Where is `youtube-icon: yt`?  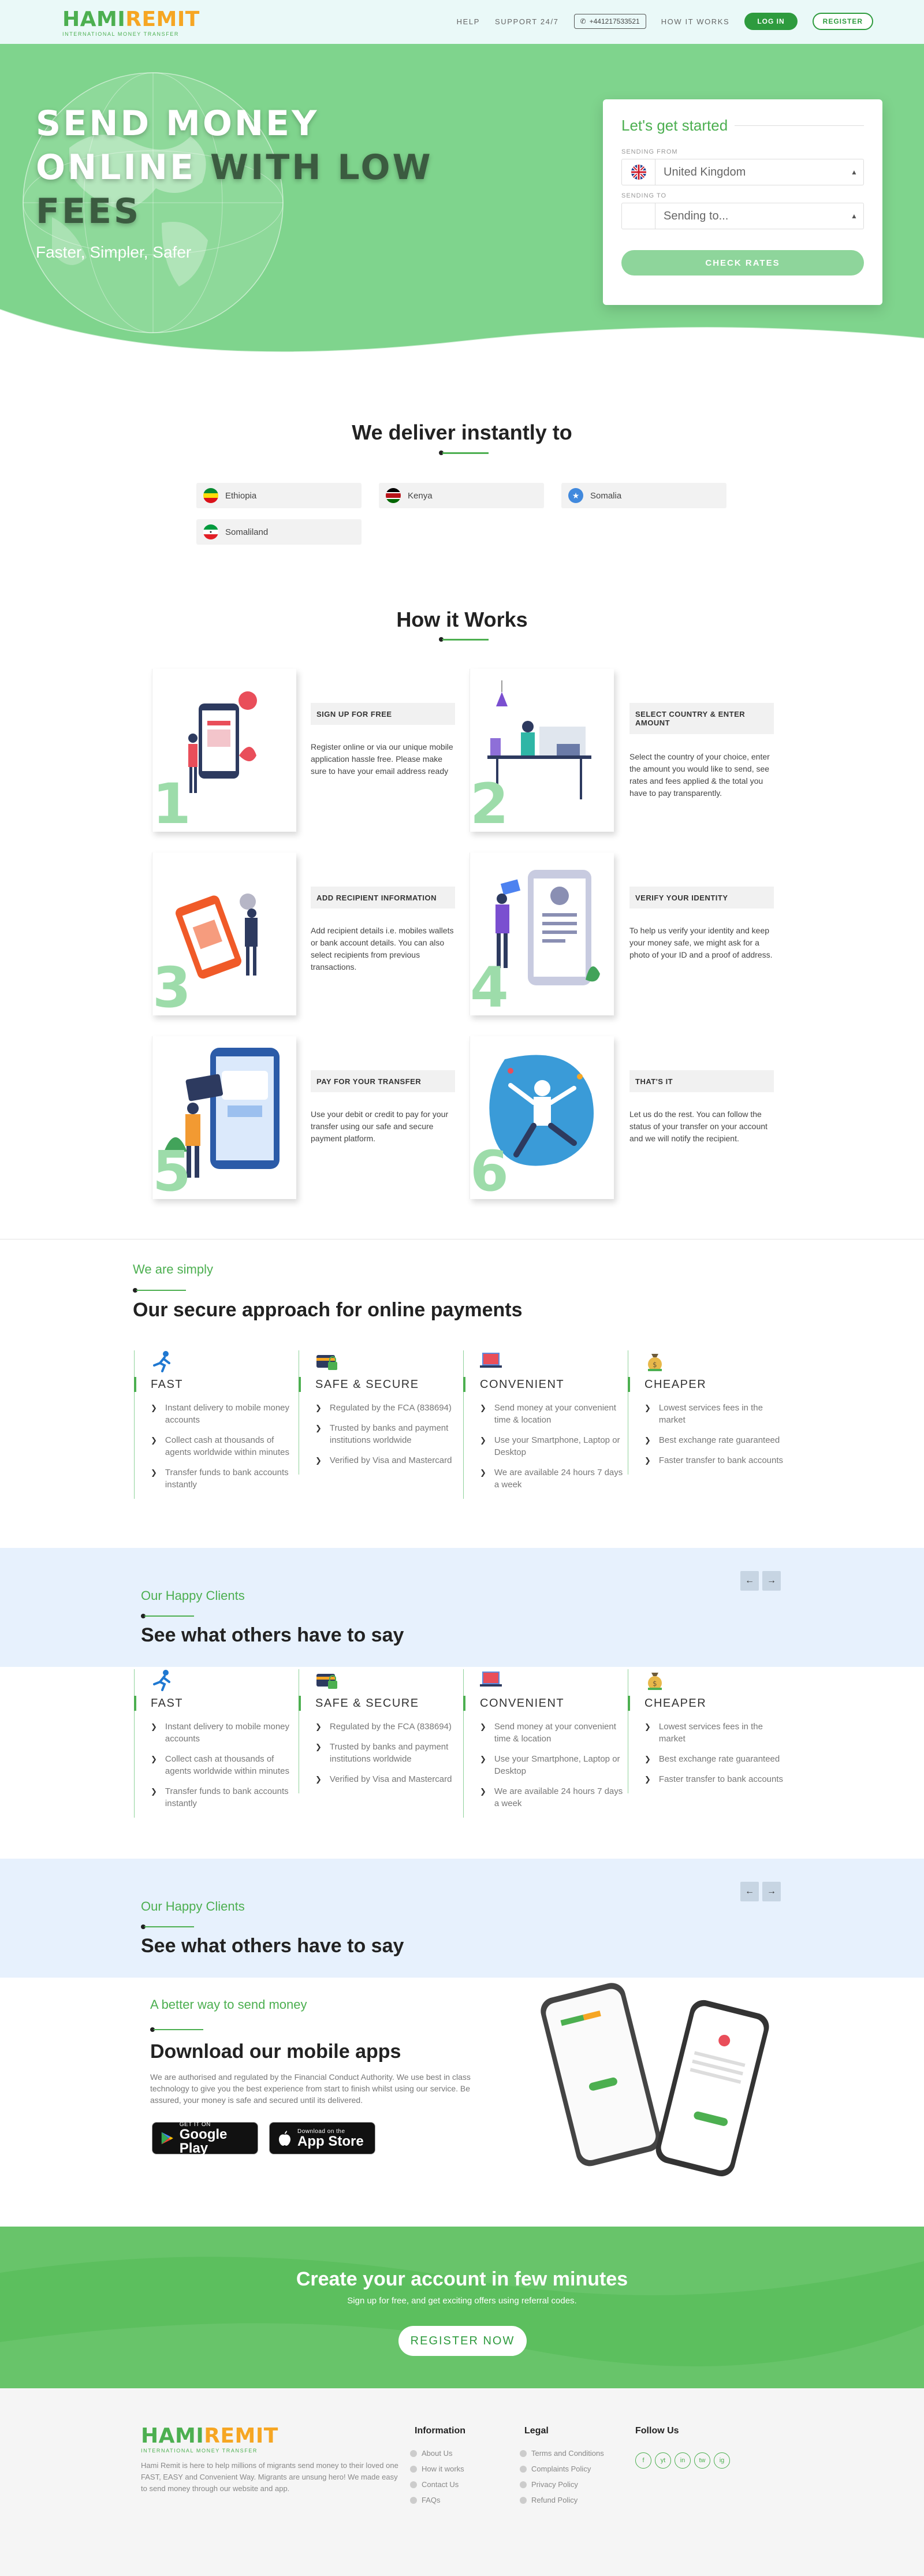
youtube-icon: yt is located at coordinates (663, 2461).